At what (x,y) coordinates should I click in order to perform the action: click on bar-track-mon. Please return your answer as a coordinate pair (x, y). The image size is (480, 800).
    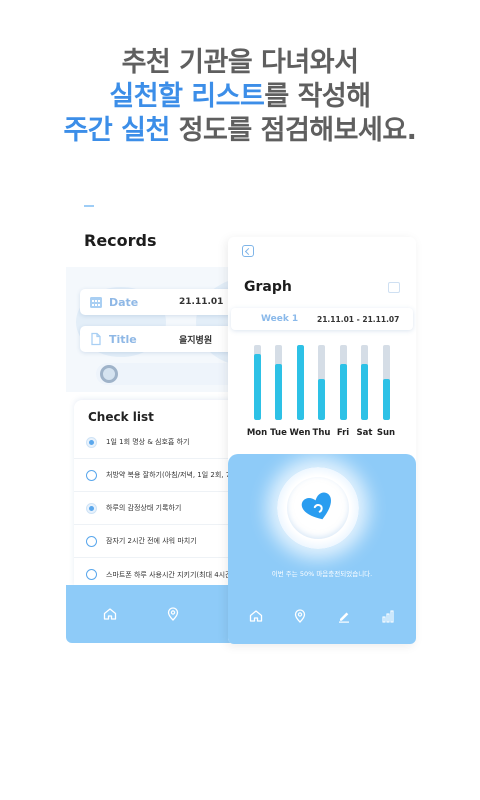
    Looking at the image, I should click on (257, 382).